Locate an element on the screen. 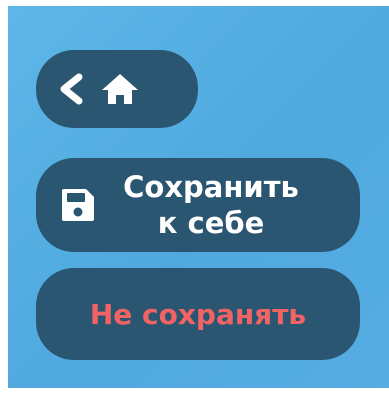 The height and width of the screenshot is (394, 389). chevron-left-icon is located at coordinates (71, 89).